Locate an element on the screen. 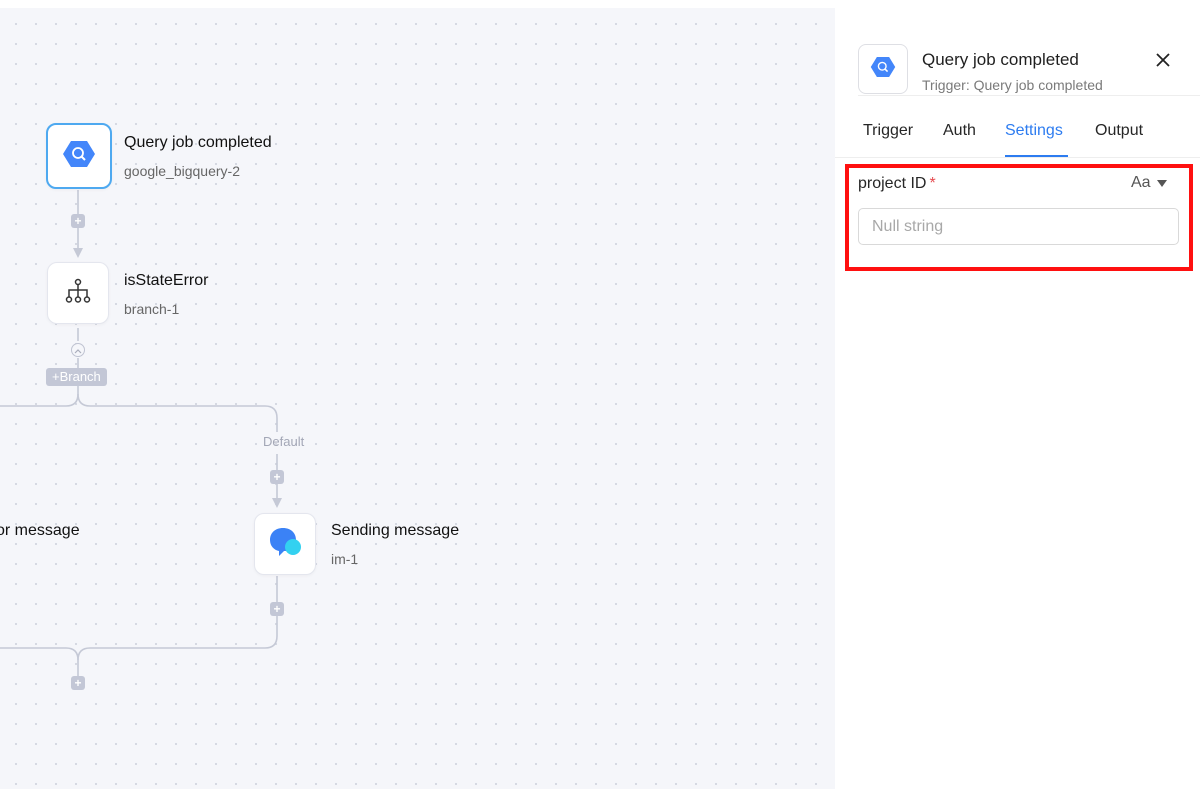  tab-output: Output is located at coordinates (1119, 131).